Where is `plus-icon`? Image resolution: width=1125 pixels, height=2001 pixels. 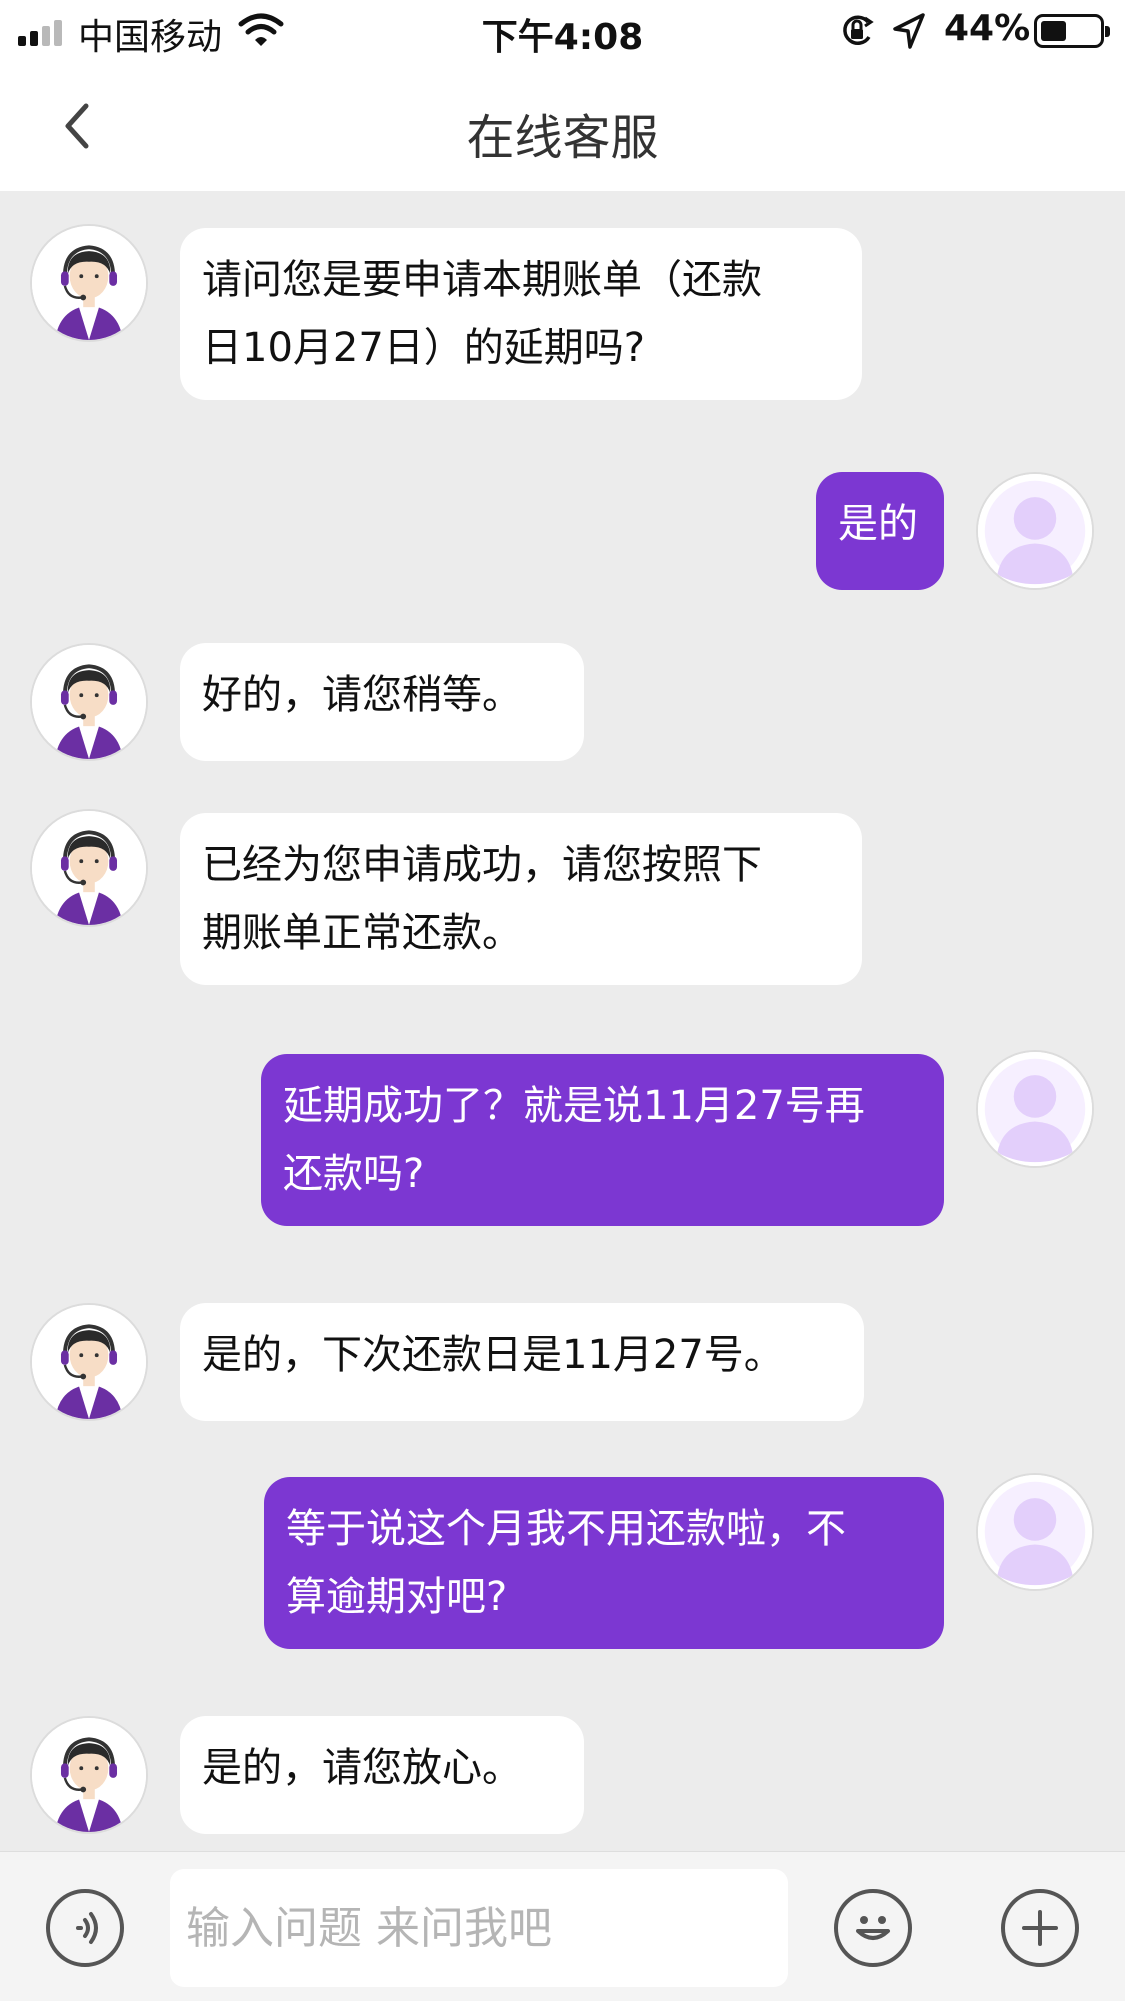 plus-icon is located at coordinates (1040, 1928).